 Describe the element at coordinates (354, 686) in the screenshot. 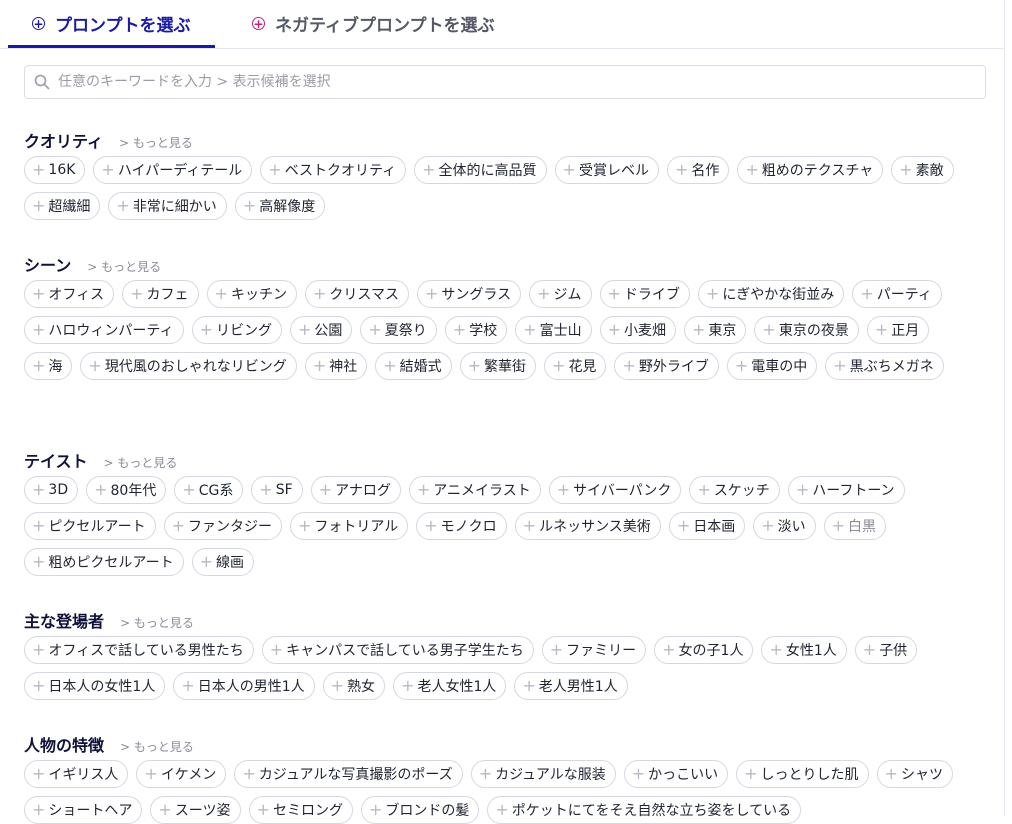

I see `keyword-chip: + 熟女` at that location.